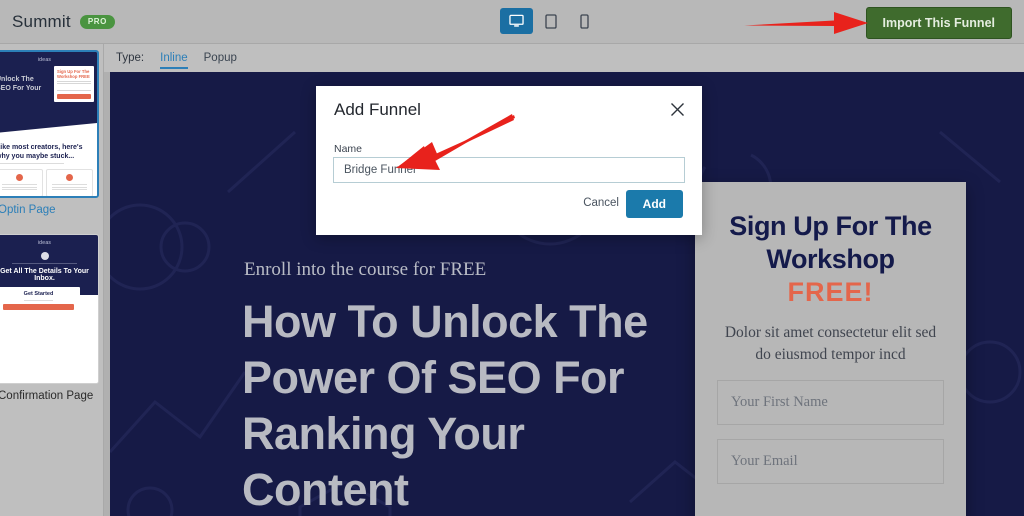  What do you see at coordinates (830, 242) in the screenshot?
I see `optin-heading: Sign Up For The Workshop` at bounding box center [830, 242].